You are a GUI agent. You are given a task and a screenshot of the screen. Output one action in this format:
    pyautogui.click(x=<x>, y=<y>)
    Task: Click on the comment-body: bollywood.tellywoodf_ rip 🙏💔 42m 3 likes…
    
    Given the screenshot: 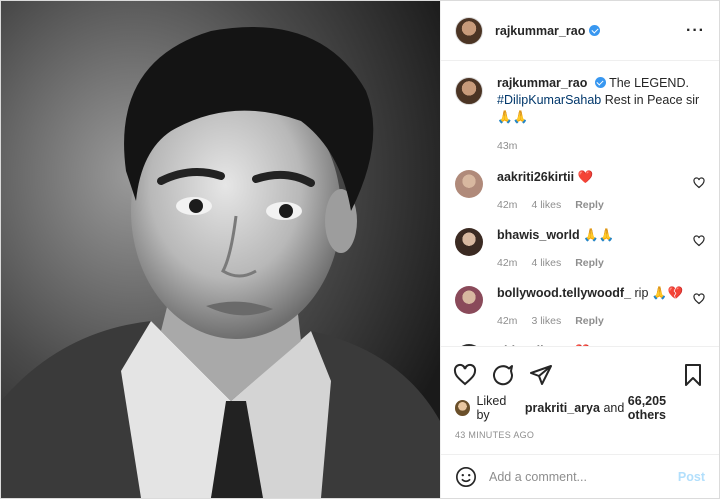 What is the action you would take?
    pyautogui.click(x=595, y=306)
    